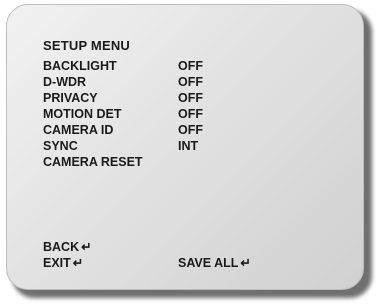 The height and width of the screenshot is (306, 381). Describe the element at coordinates (123, 130) in the screenshot. I see `menu-item-camera-id: CAMERA ID OFF` at that location.